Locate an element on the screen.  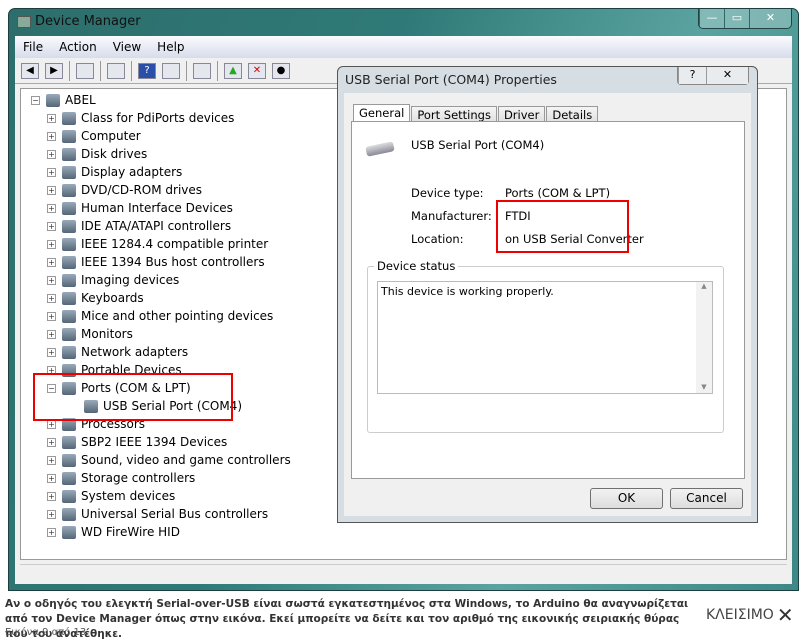
tree-item: + Imaging devices is located at coordinates (113, 280).